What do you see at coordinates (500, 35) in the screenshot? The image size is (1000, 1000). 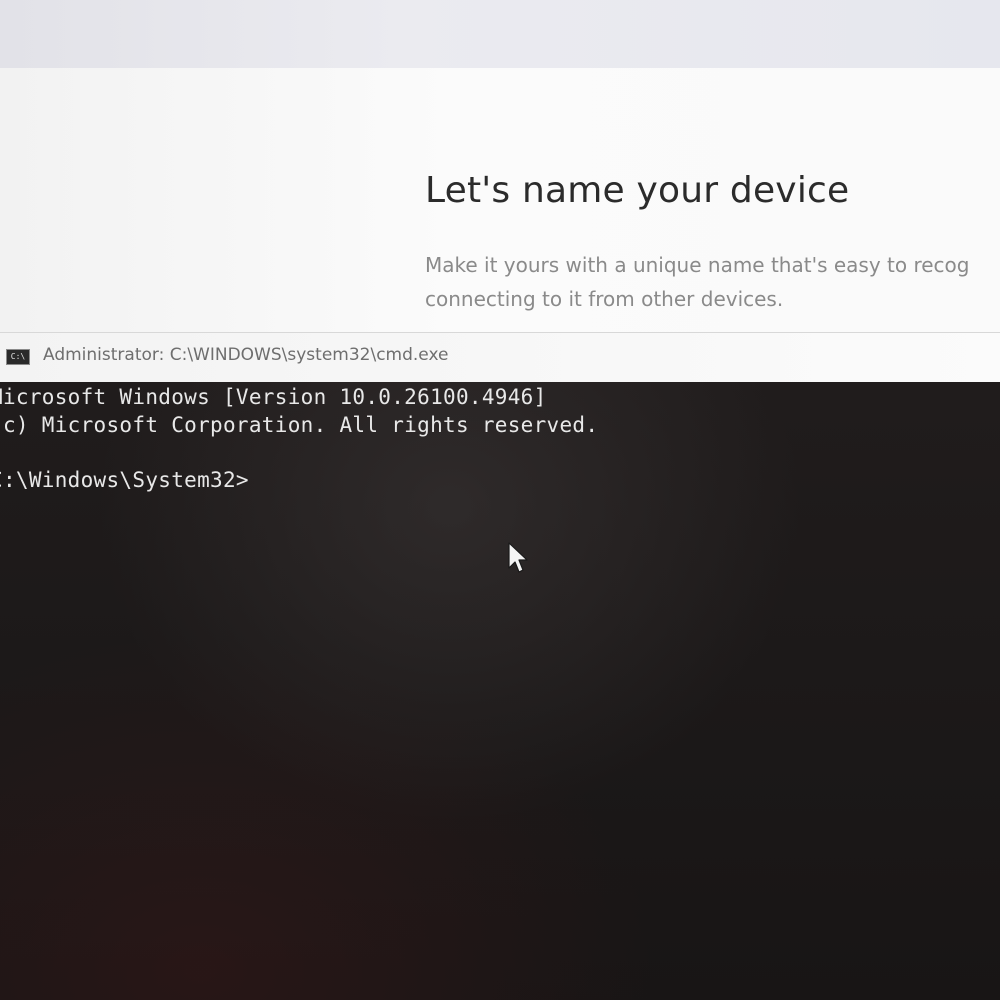 I see `oobe-background` at bounding box center [500, 35].